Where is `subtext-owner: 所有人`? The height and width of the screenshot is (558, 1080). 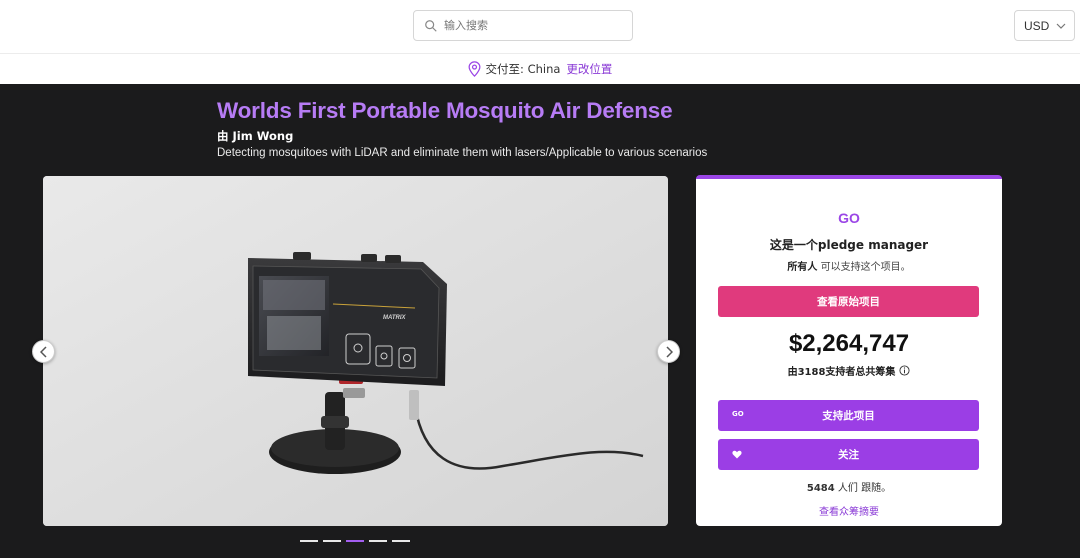 subtext-owner: 所有人 is located at coordinates (802, 267).